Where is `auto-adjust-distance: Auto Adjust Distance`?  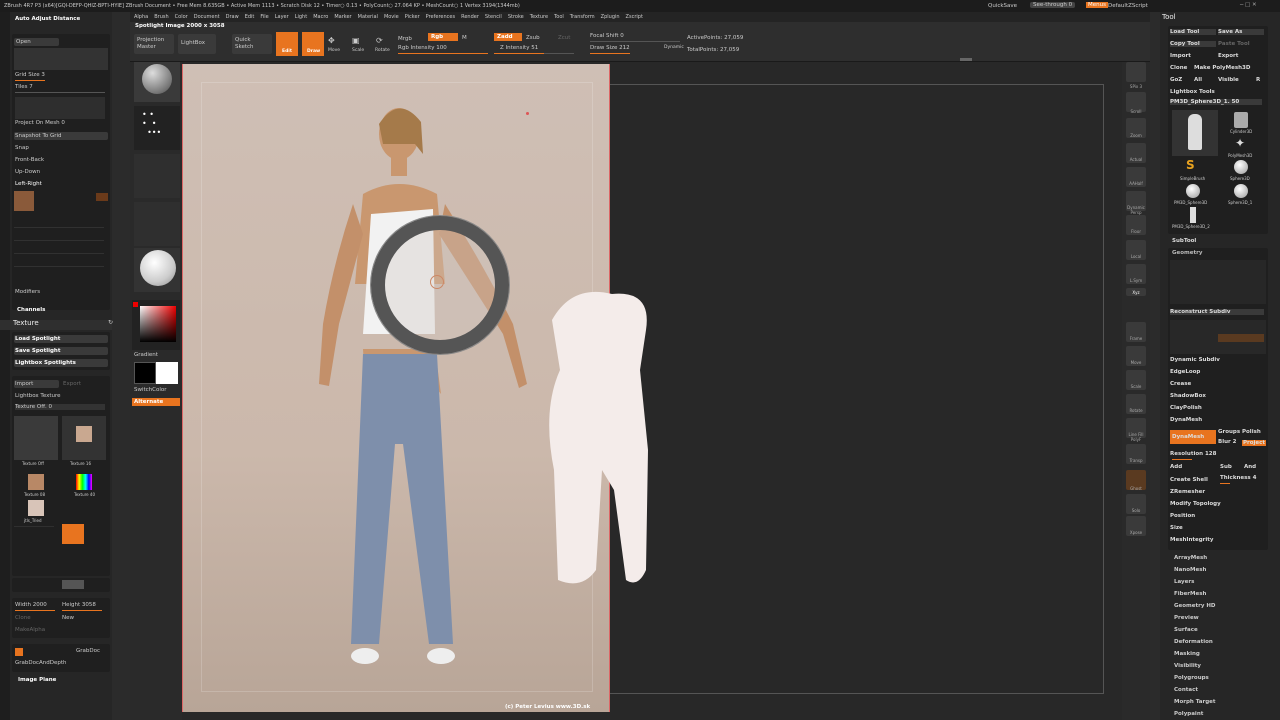
auto-adjust-distance: Auto Adjust Distance is located at coordinates (47, 19).